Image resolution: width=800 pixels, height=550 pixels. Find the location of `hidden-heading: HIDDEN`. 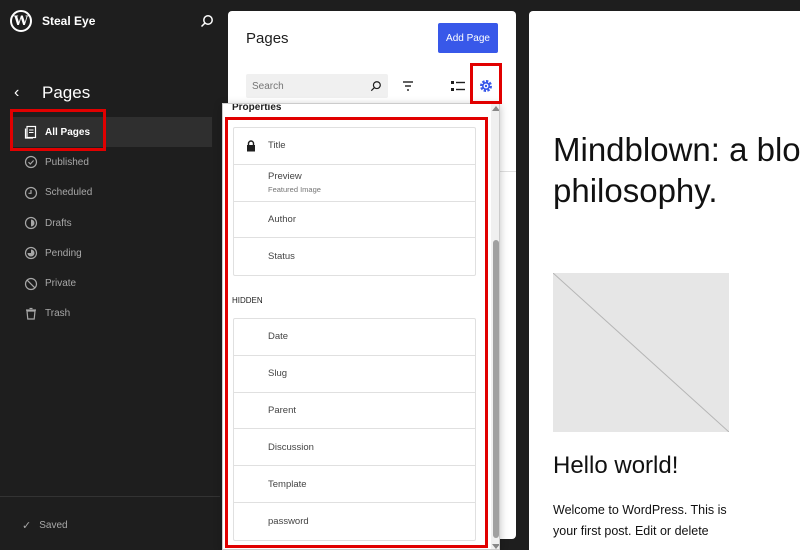

hidden-heading: HIDDEN is located at coordinates (247, 300).